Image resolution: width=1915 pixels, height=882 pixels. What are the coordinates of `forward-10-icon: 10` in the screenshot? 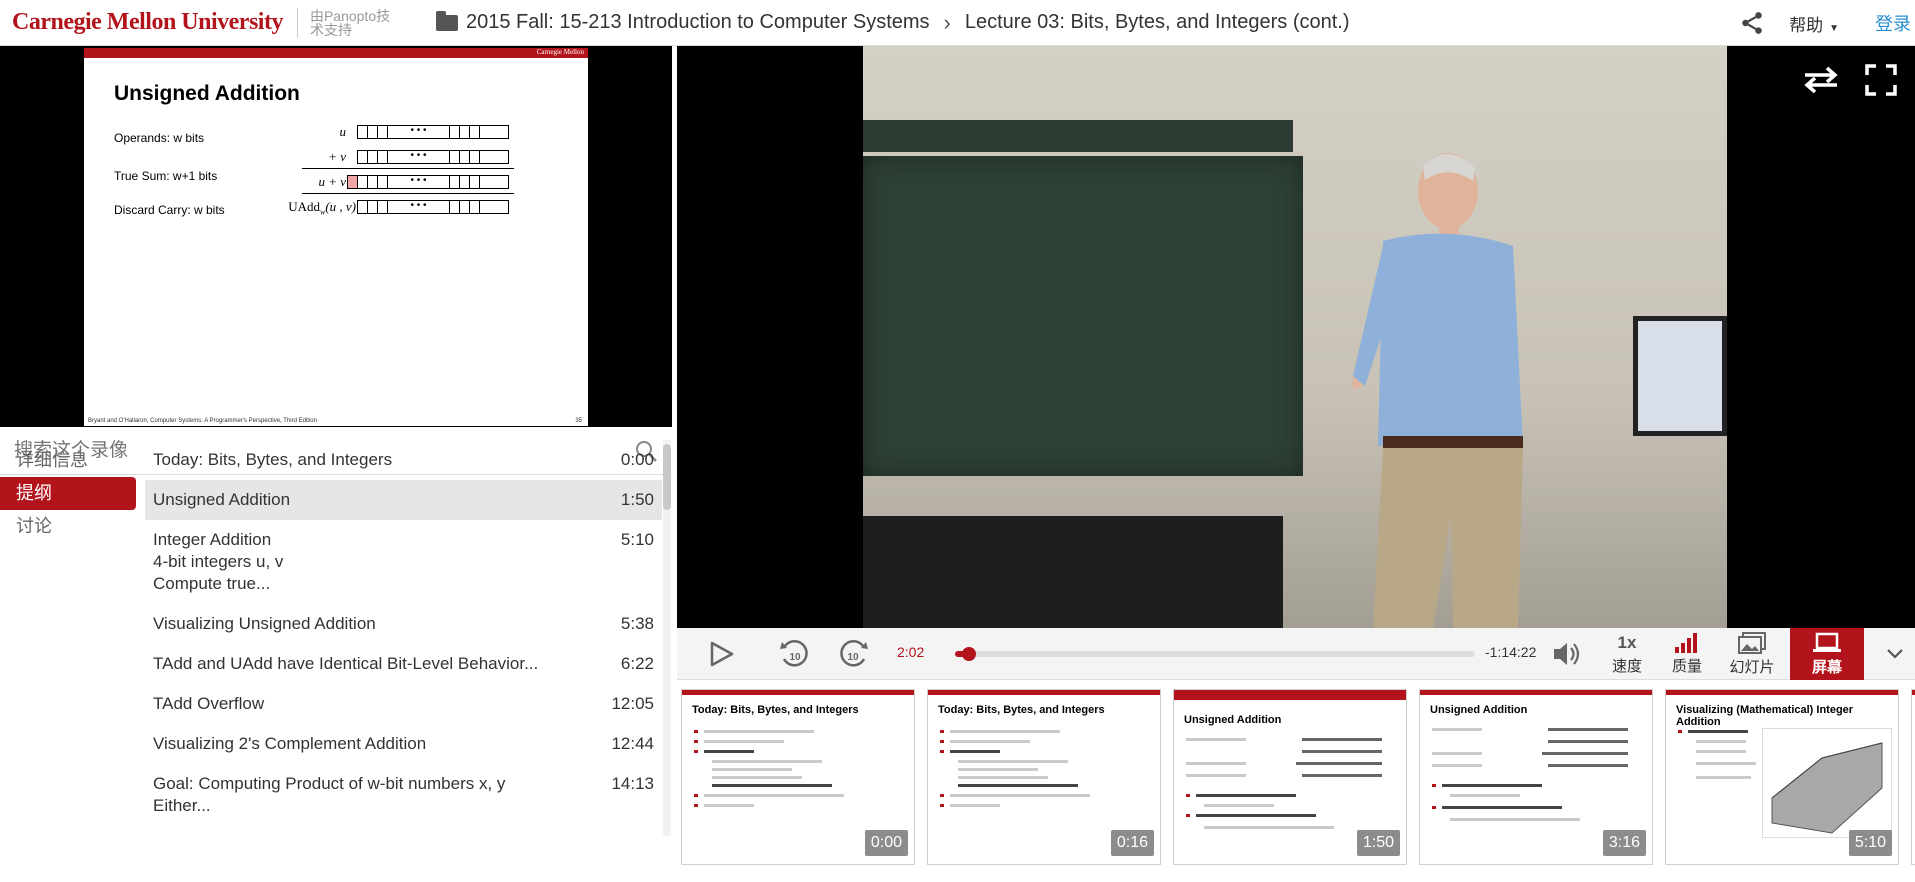 It's located at (854, 654).